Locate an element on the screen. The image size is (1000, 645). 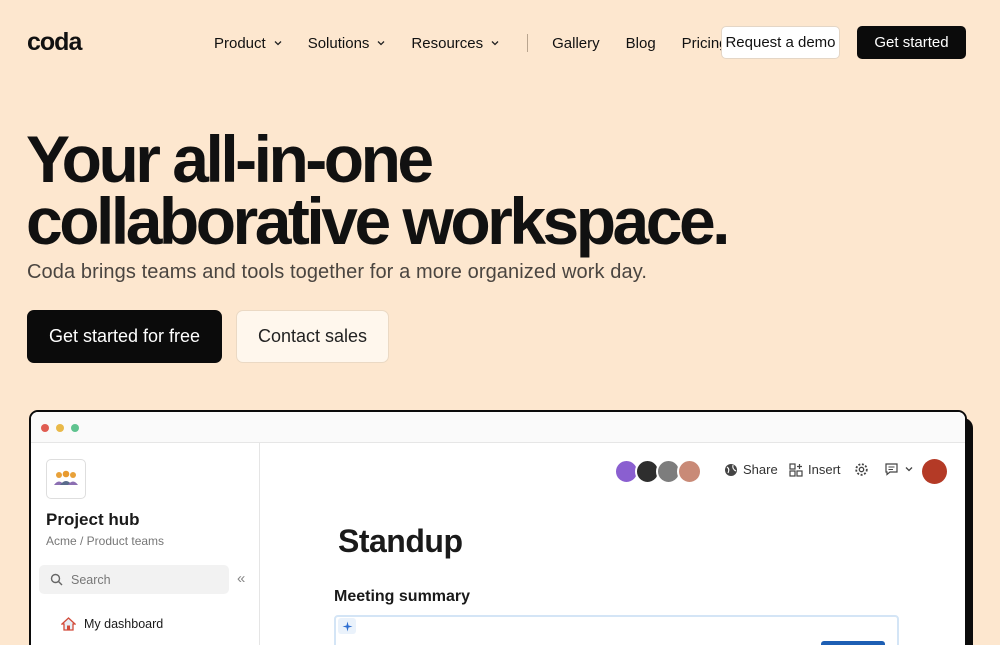
nav-solutions: Solutions is located at coordinates (347, 43).